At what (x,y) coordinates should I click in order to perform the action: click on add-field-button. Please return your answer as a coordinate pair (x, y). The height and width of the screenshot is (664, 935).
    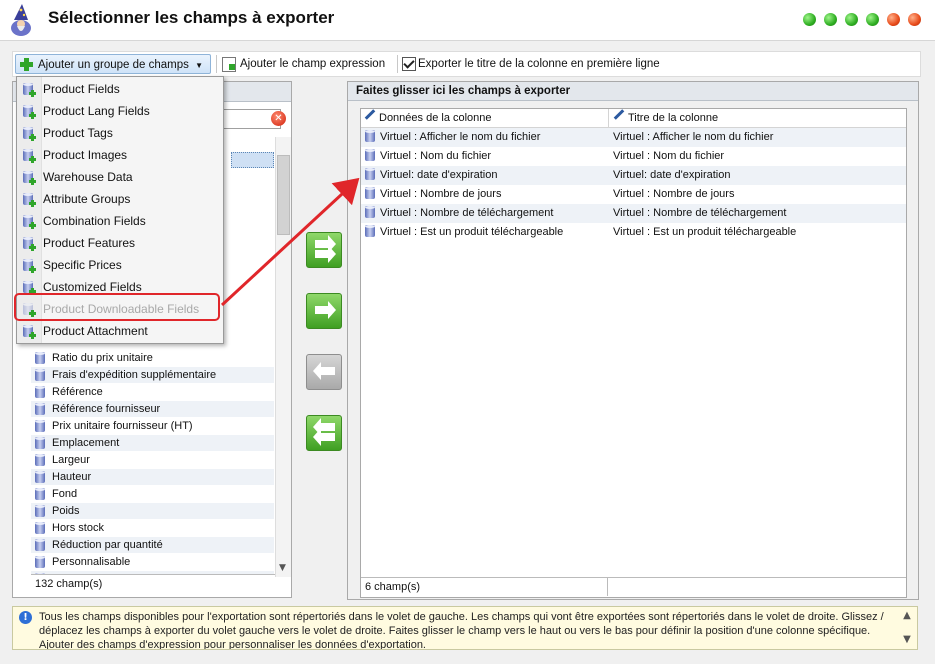
    Looking at the image, I should click on (324, 311).